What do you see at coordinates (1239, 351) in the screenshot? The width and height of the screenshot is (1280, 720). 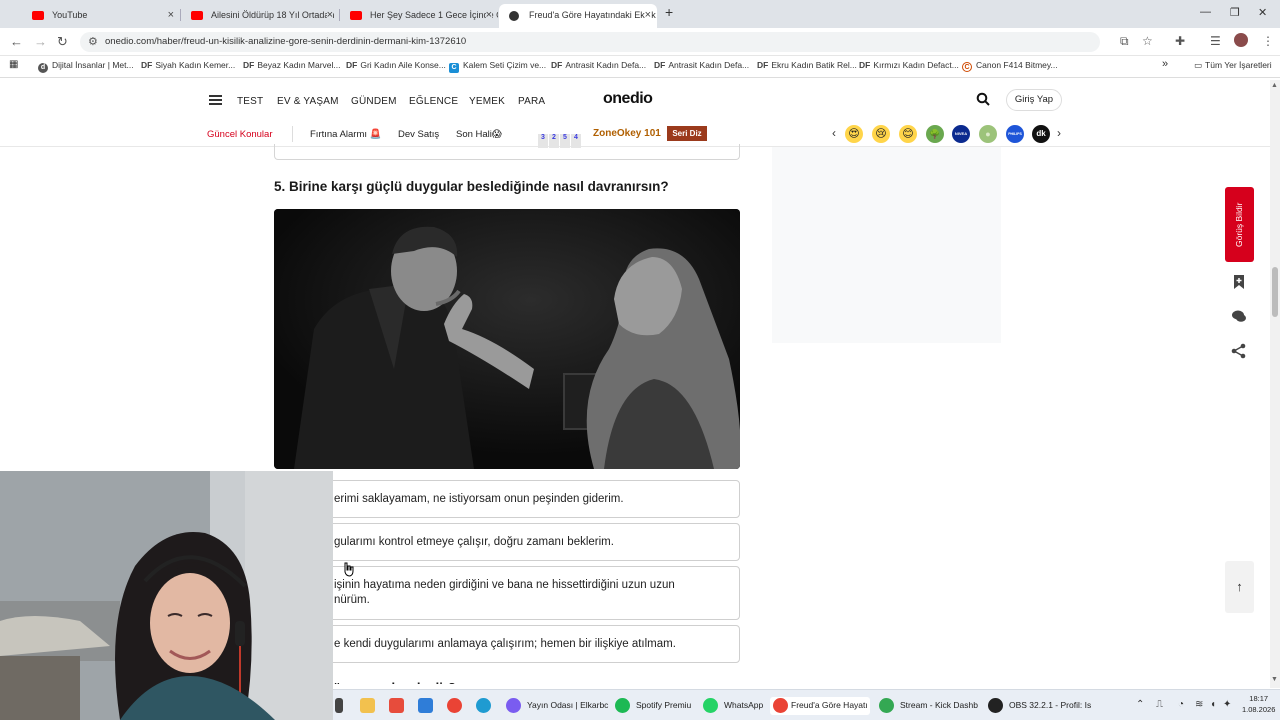 I see `share-icon` at bounding box center [1239, 351].